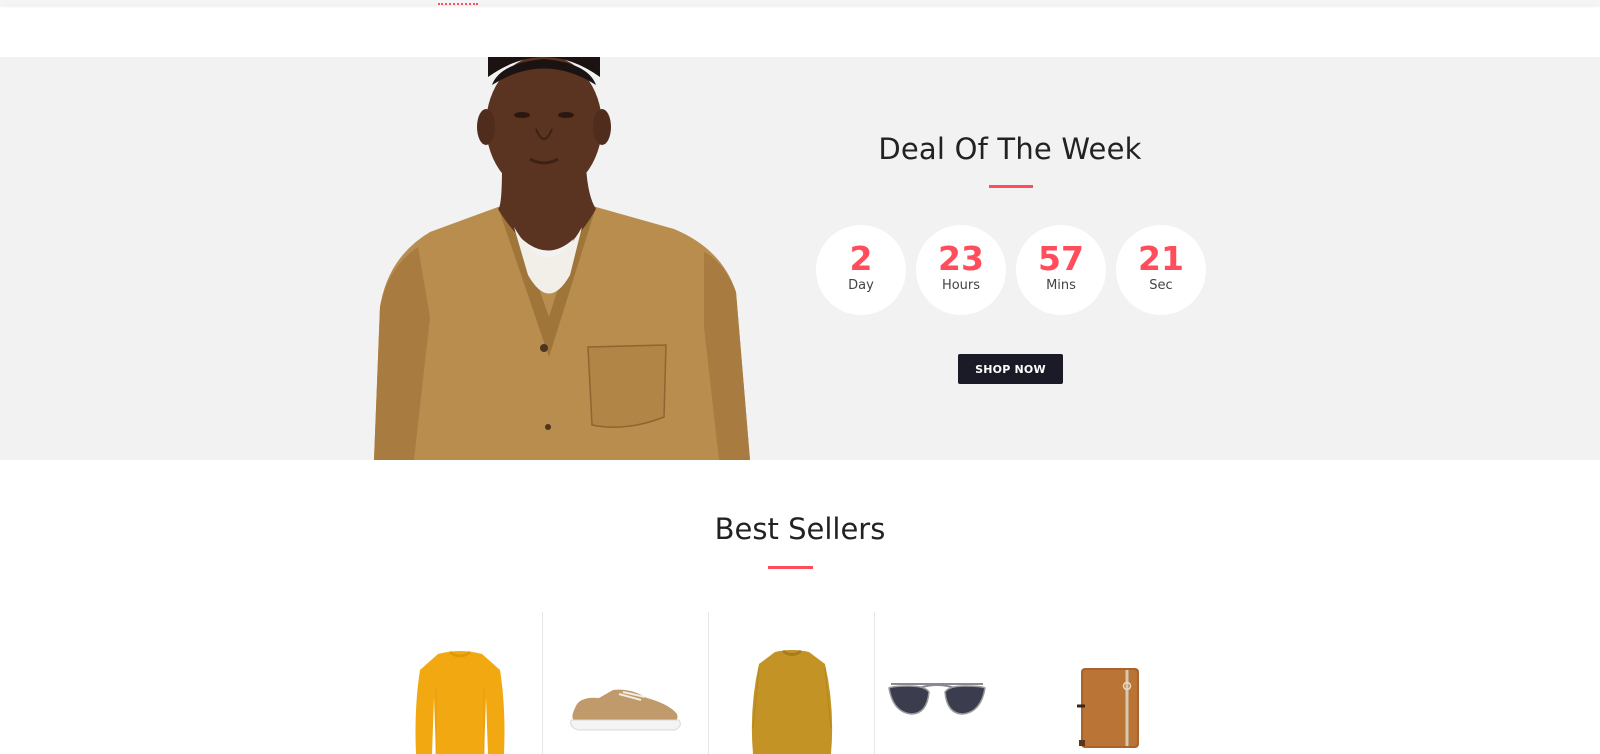 The height and width of the screenshot is (754, 1600). I want to click on countdown-hours-value: 23, so click(961, 258).